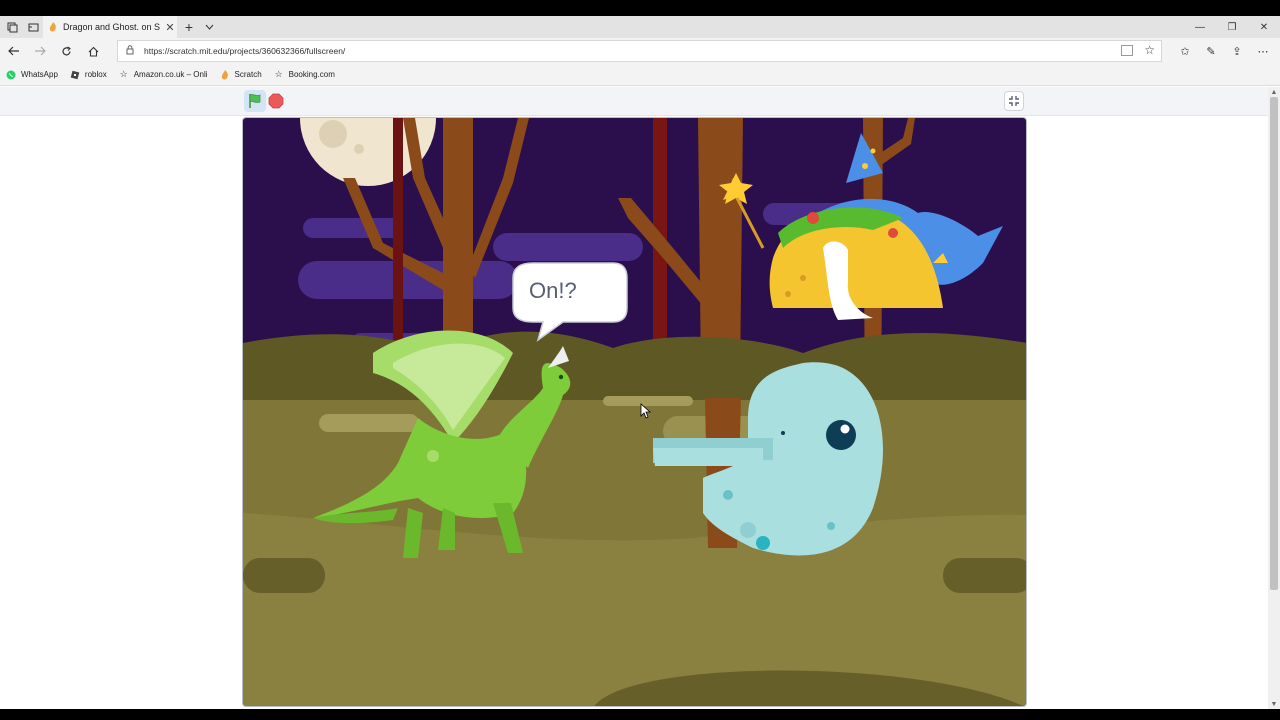  Describe the element at coordinates (39, 74) in the screenshot. I see `favorite-label: WhatsApp` at that location.